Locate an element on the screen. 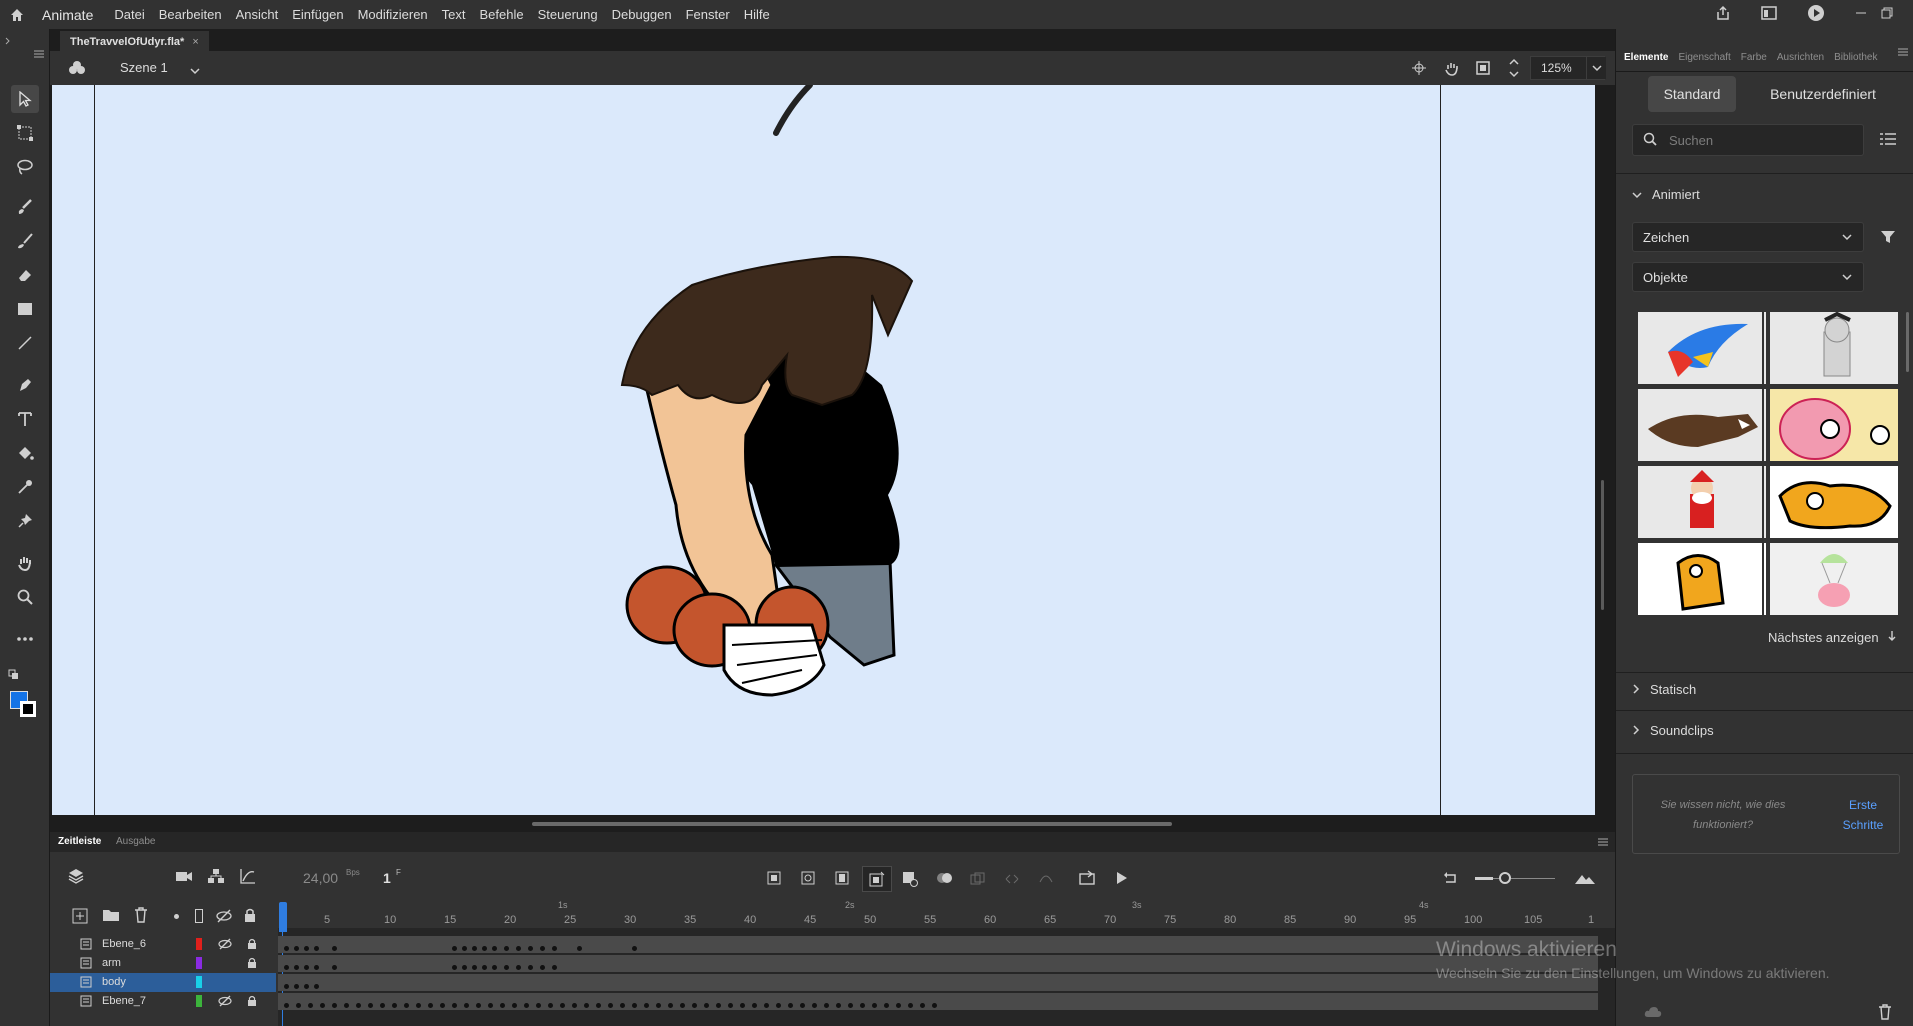  zoom-minus-icon is located at coordinates (1484, 878).